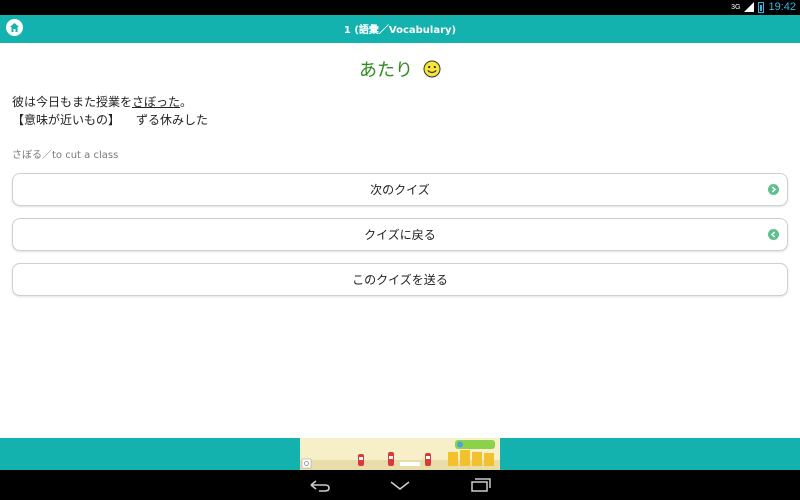 Image resolution: width=800 pixels, height=500 pixels. Describe the element at coordinates (480, 485) in the screenshot. I see `recent-apps-icon` at that location.